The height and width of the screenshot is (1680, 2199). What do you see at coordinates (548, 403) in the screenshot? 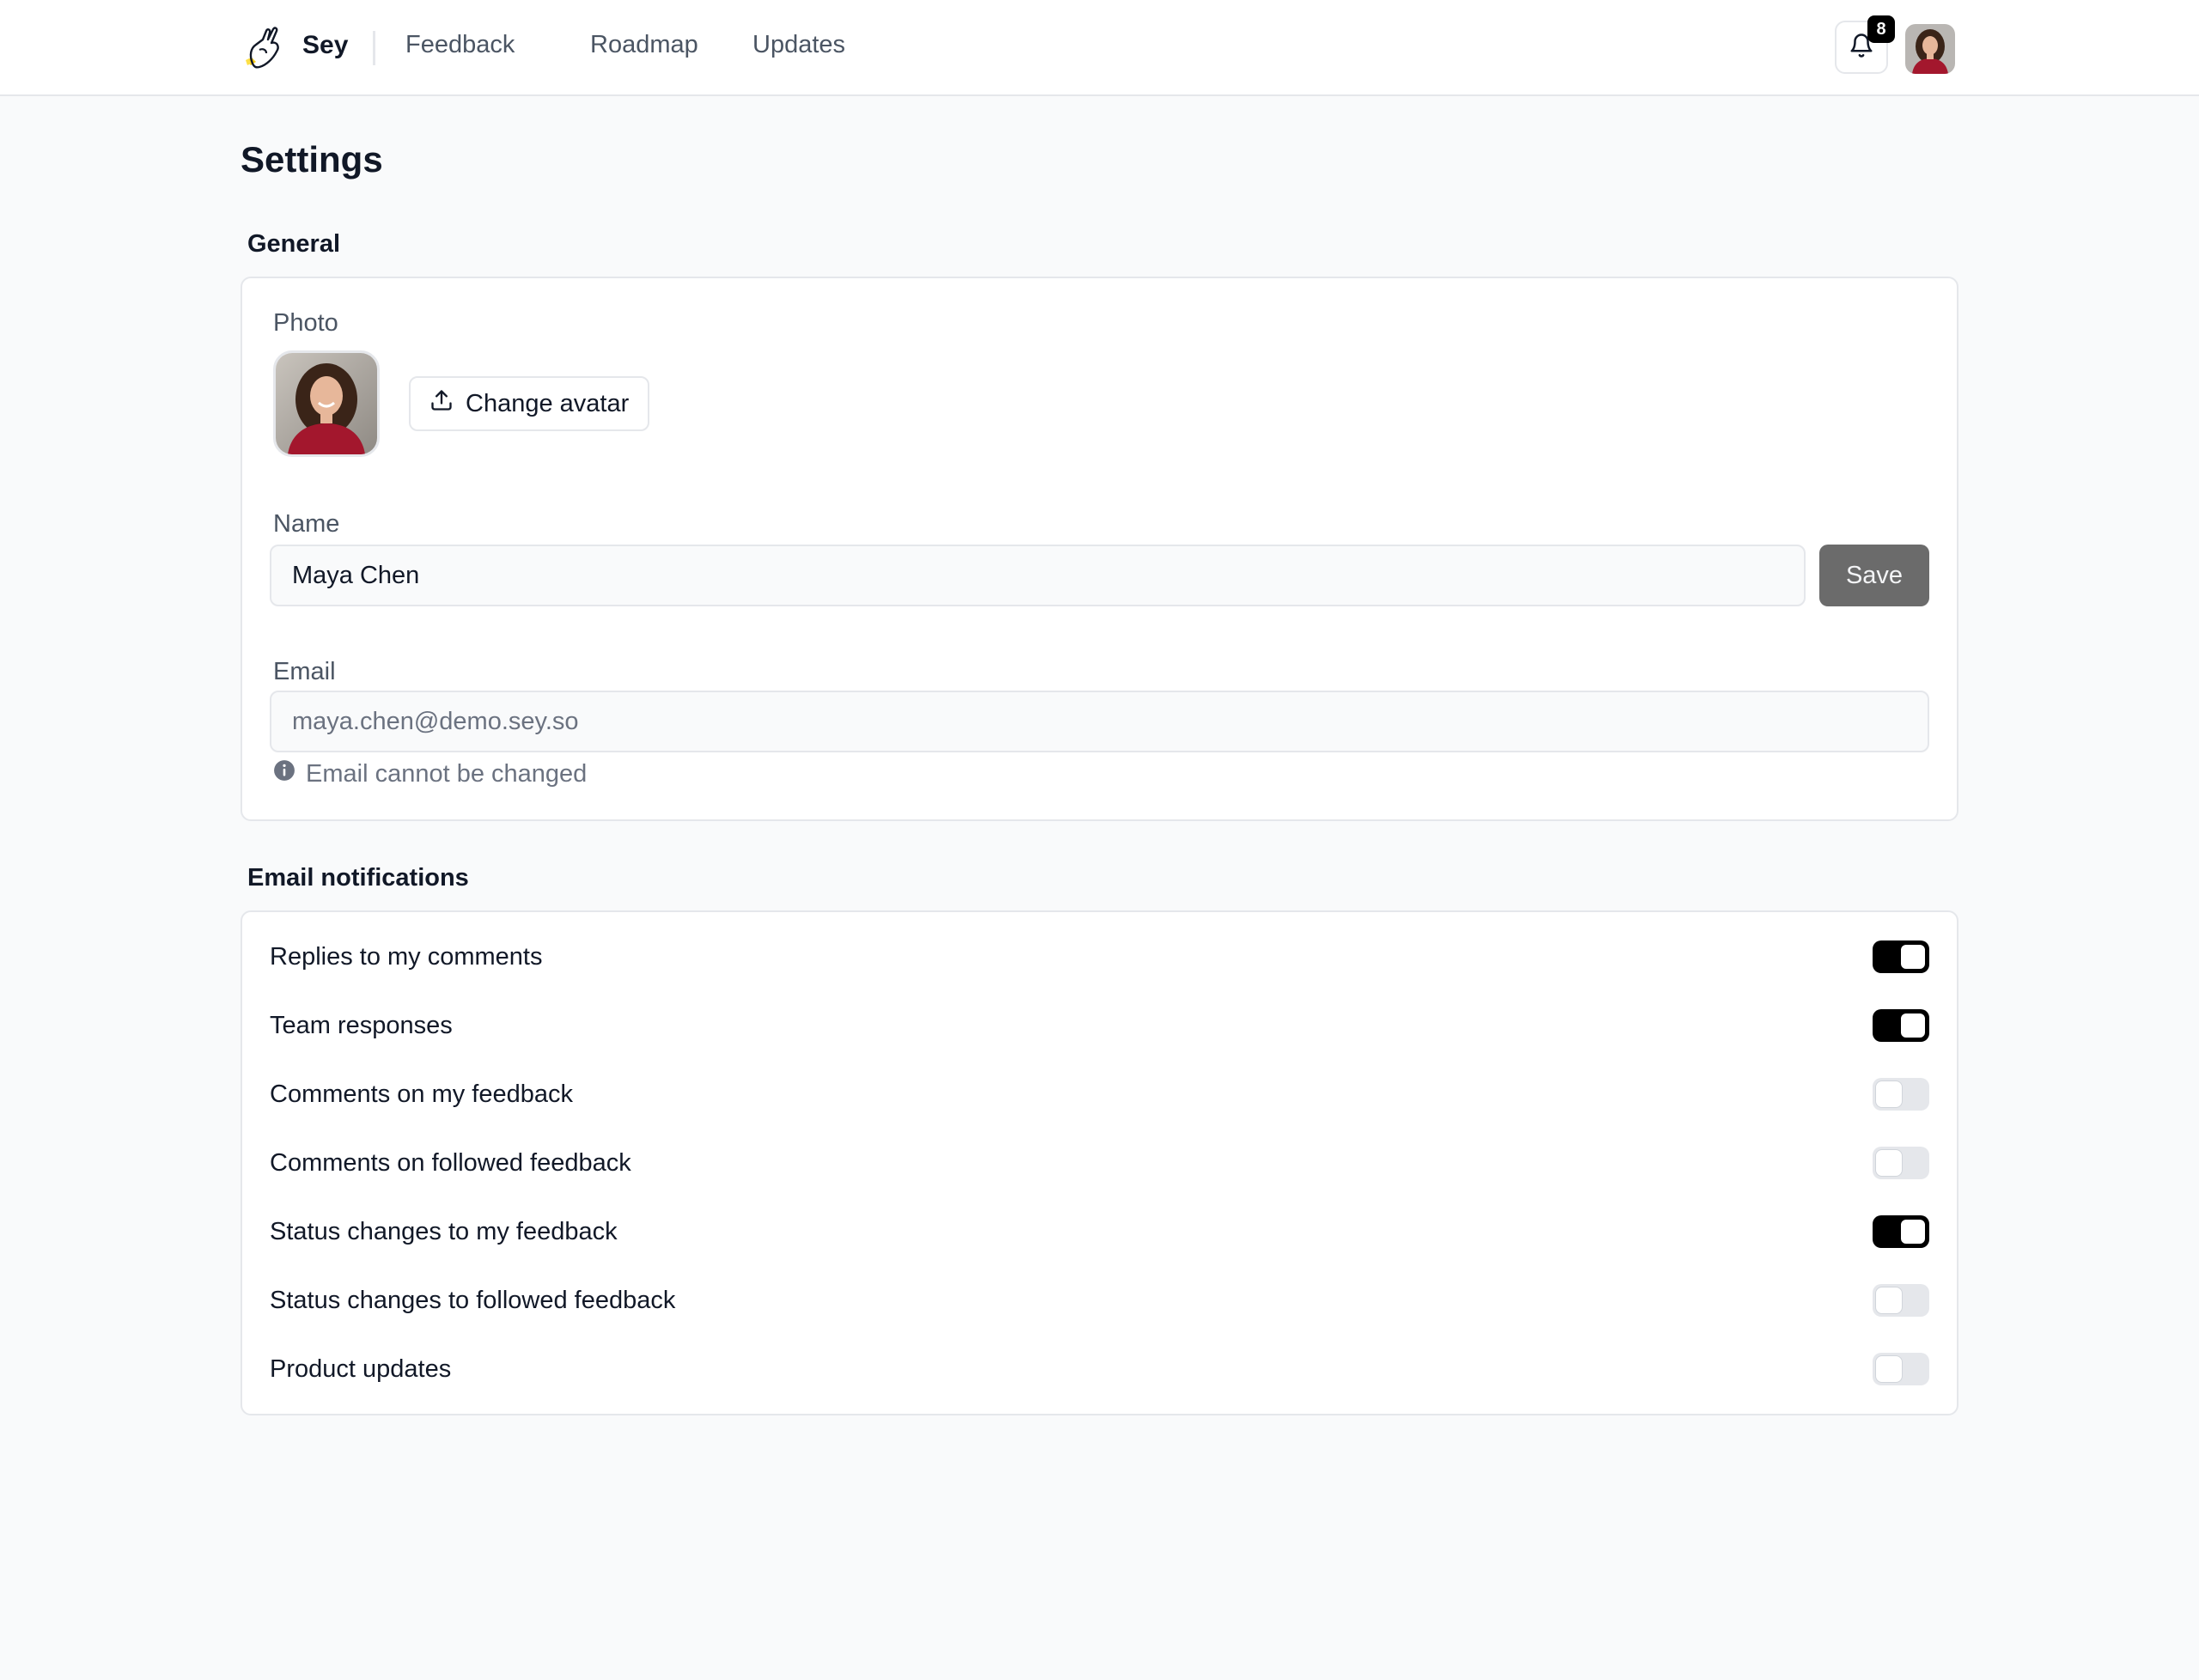
I see `change-avatar-label: Change avatar` at bounding box center [548, 403].